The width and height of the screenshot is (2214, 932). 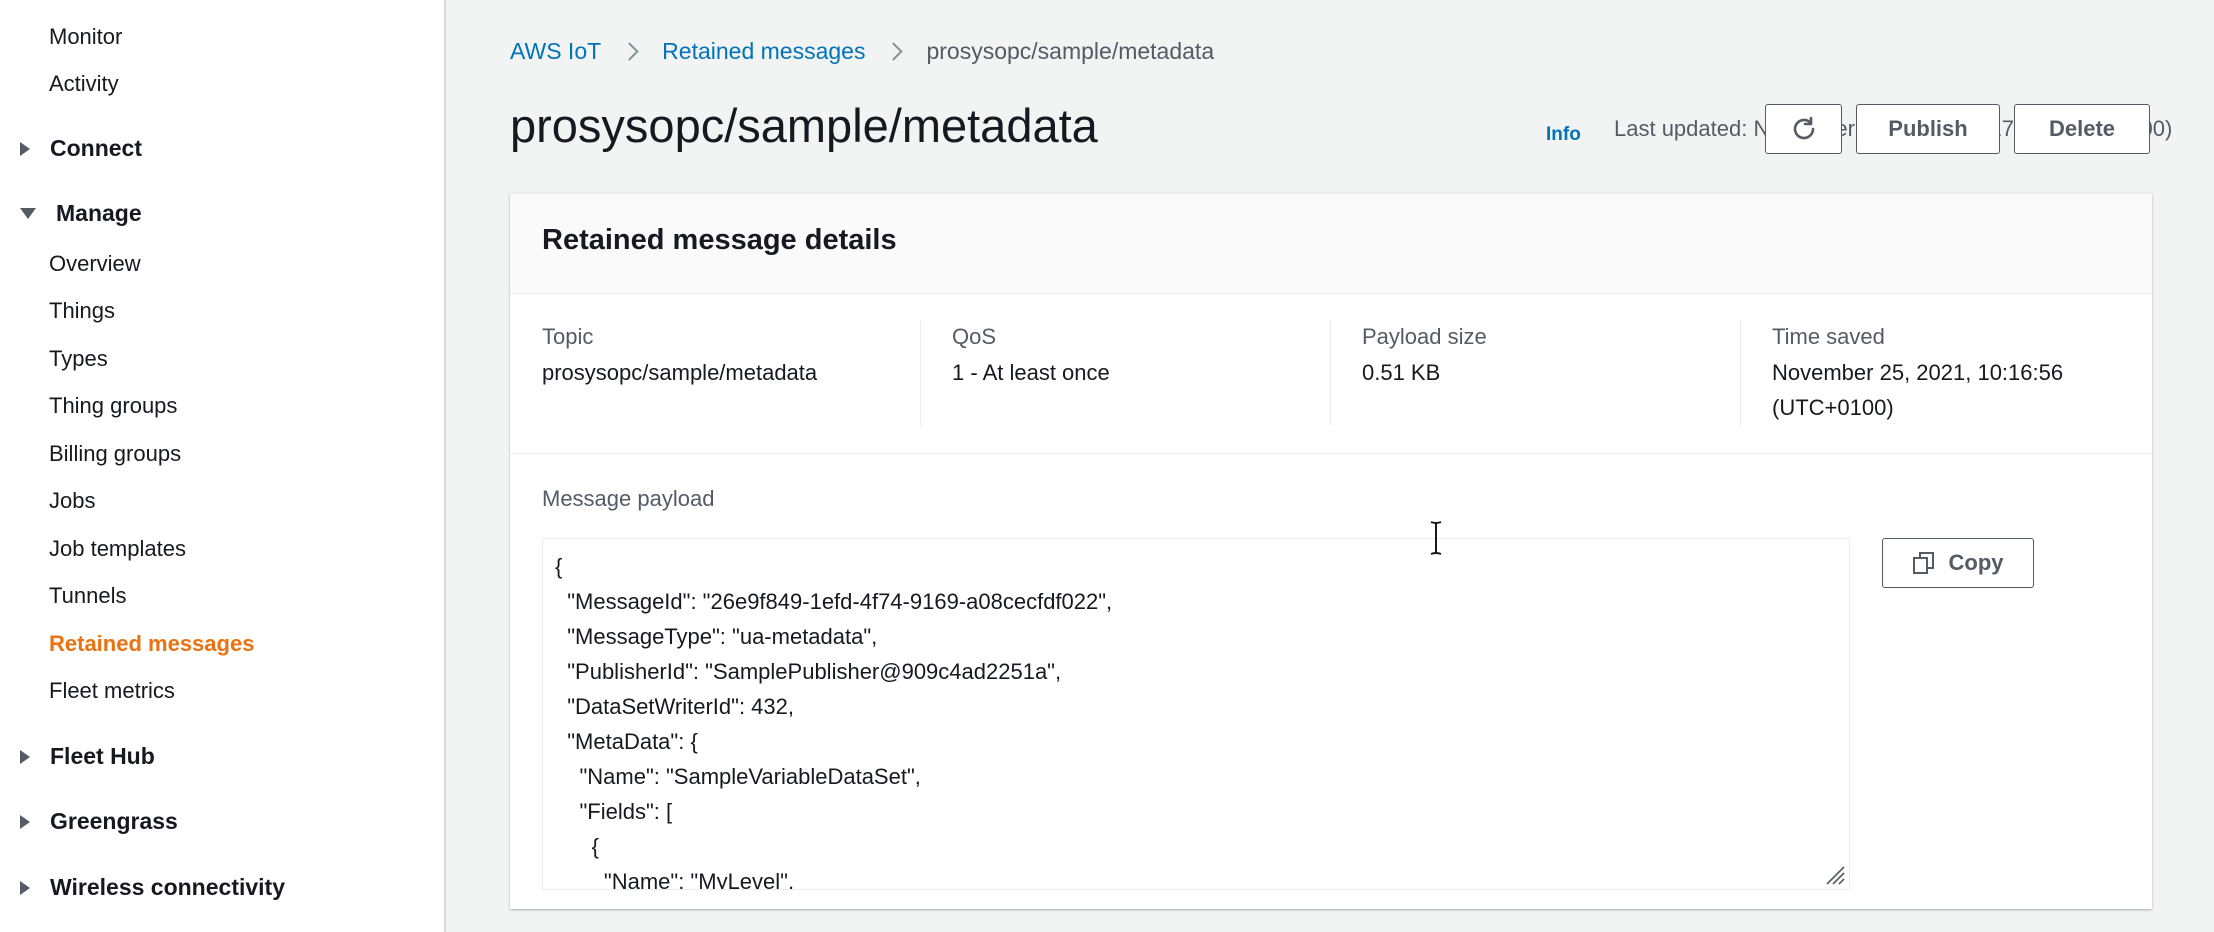 What do you see at coordinates (974, 336) in the screenshot?
I see `qos-label: QoS` at bounding box center [974, 336].